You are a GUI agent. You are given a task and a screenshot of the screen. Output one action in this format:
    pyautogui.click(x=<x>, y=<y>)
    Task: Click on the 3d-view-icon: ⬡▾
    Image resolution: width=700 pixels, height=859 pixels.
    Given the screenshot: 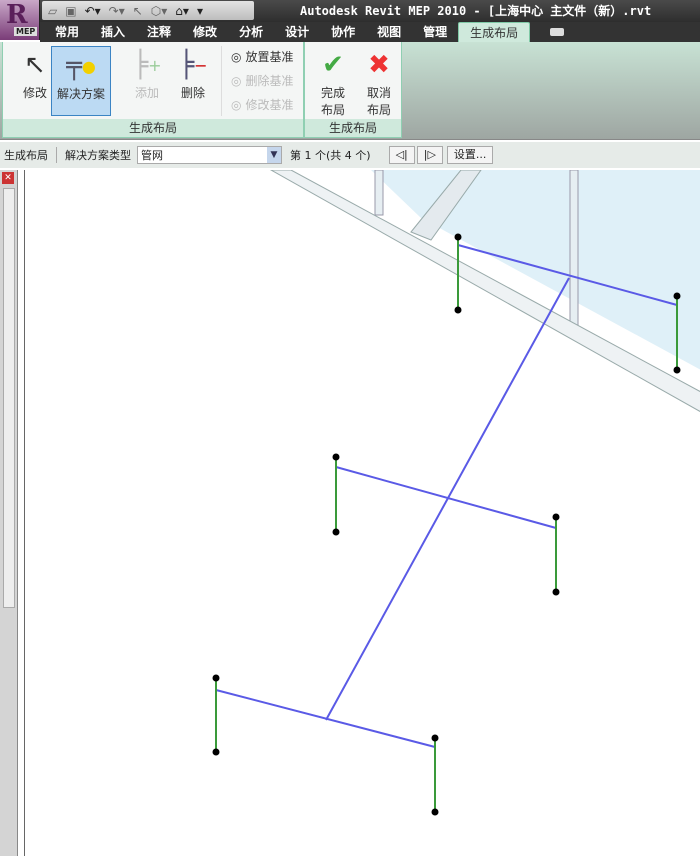 What is the action you would take?
    pyautogui.click(x=159, y=11)
    